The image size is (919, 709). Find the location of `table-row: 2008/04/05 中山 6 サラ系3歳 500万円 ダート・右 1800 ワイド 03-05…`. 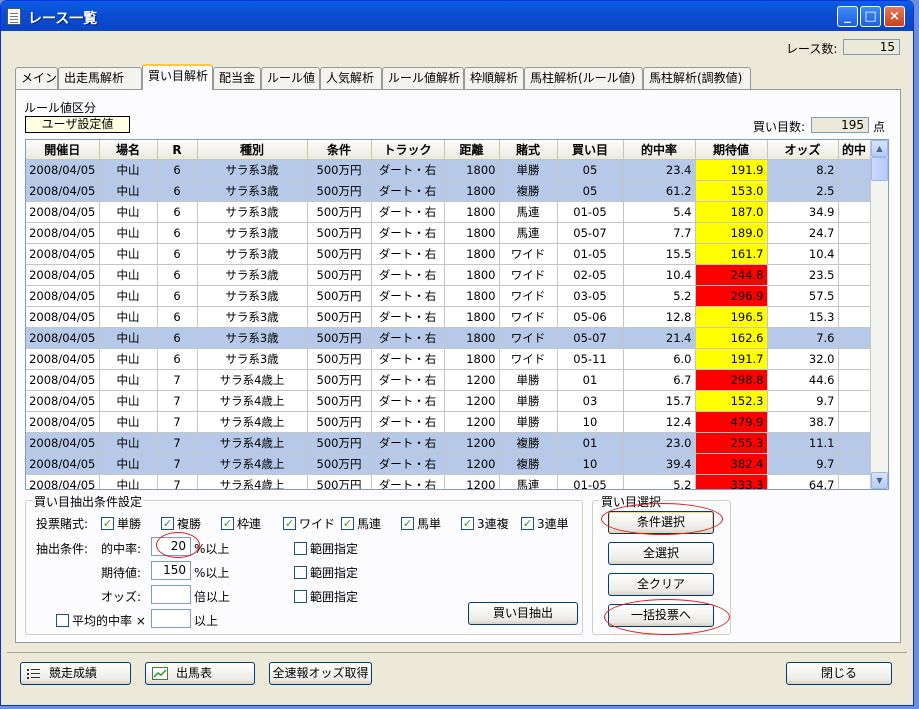

table-row: 2008/04/05 中山 6 サラ系3歳 500万円 ダート・右 1800 ワイド 03-05… is located at coordinates (448, 296).